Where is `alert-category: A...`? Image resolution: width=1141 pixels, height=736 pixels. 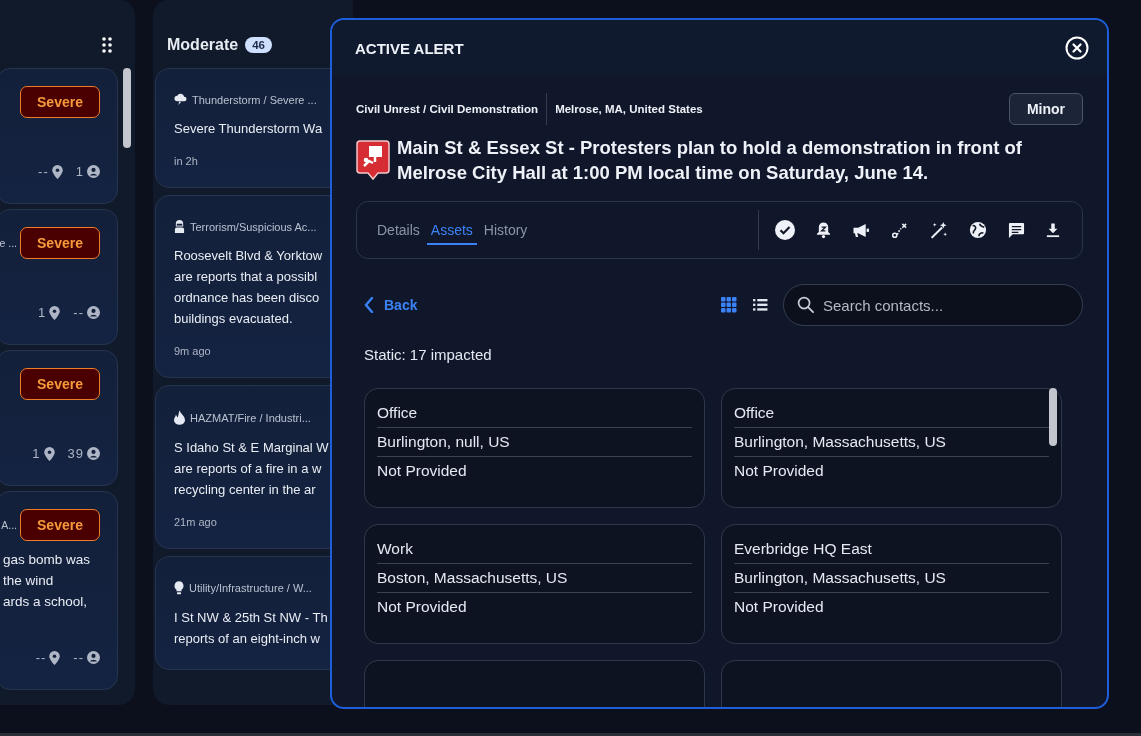
alert-category: A... is located at coordinates (9, 525).